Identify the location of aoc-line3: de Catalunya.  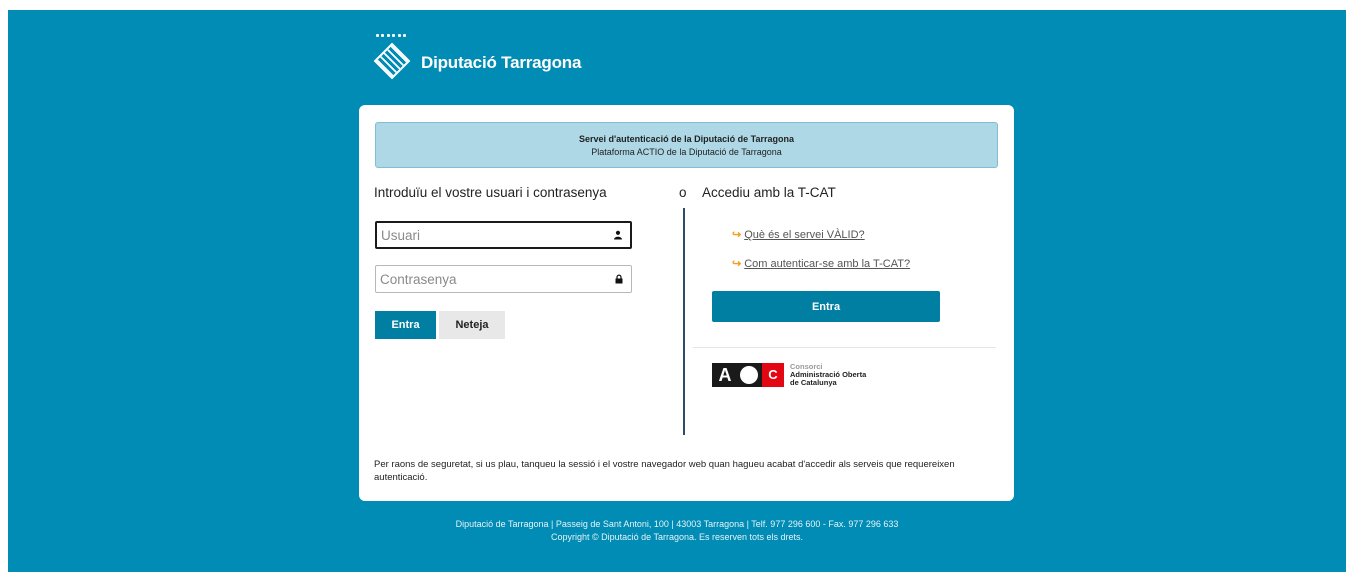
(813, 382).